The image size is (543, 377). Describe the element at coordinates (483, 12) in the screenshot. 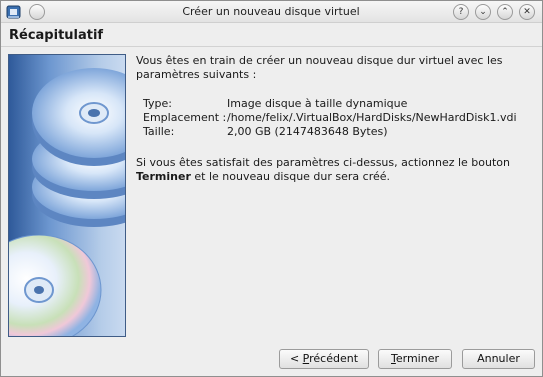

I see `minimize-button: ⌄` at that location.